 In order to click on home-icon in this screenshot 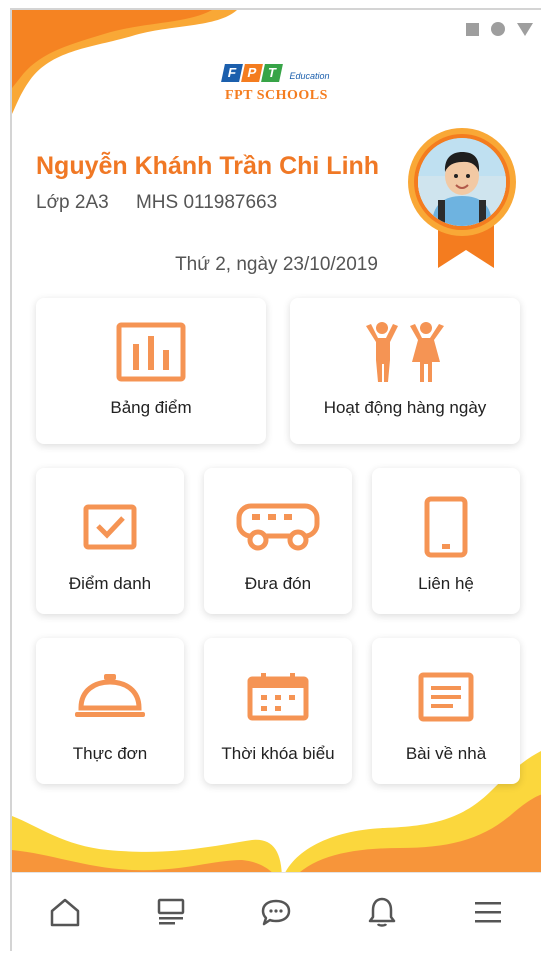, I will do `click(65, 912)`.